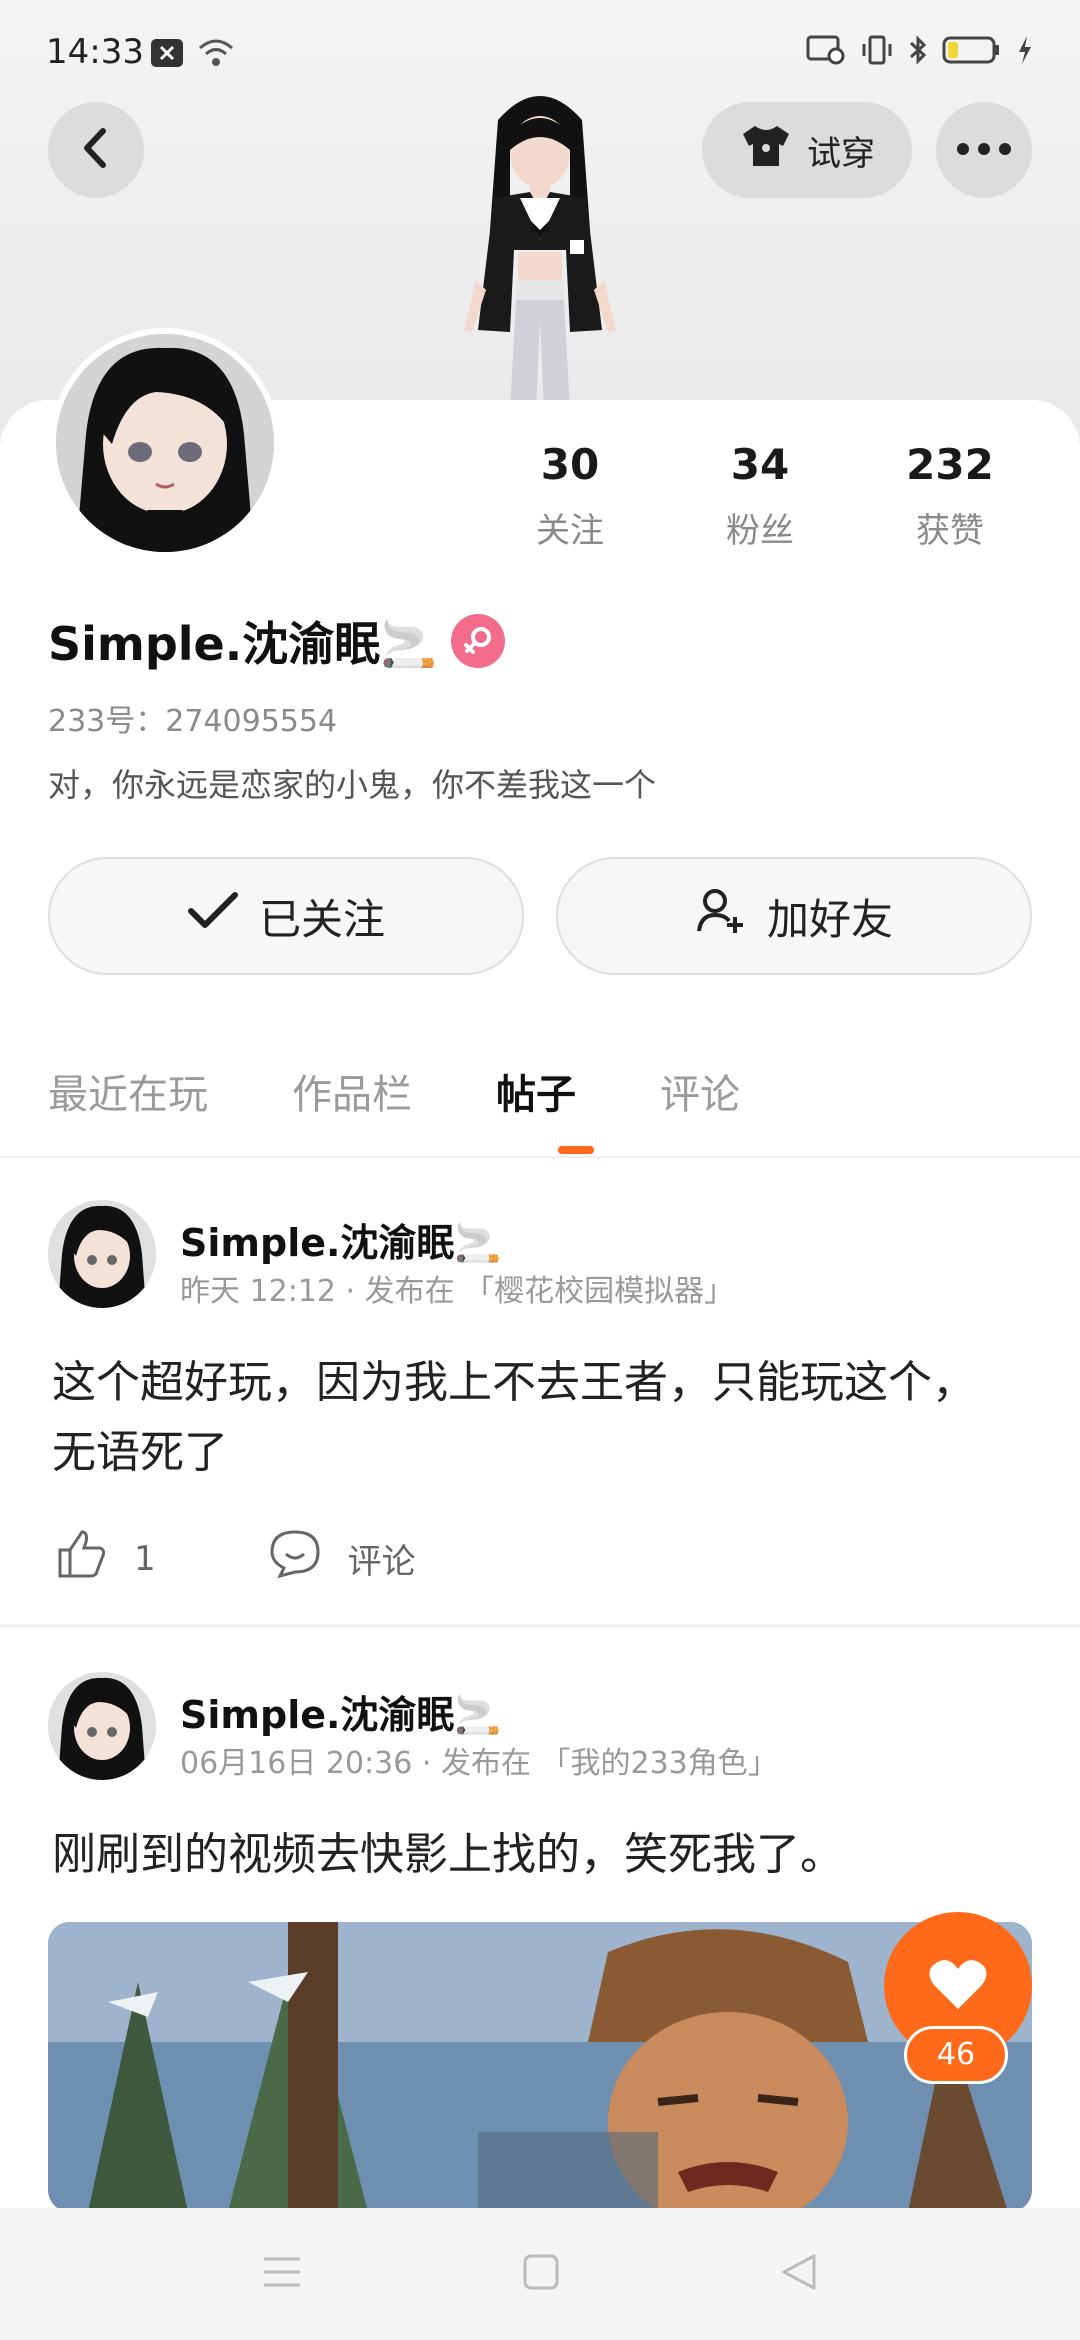 This screenshot has width=1080, height=2340. Describe the element at coordinates (95, 52) in the screenshot. I see `status-time: 14:33` at that location.